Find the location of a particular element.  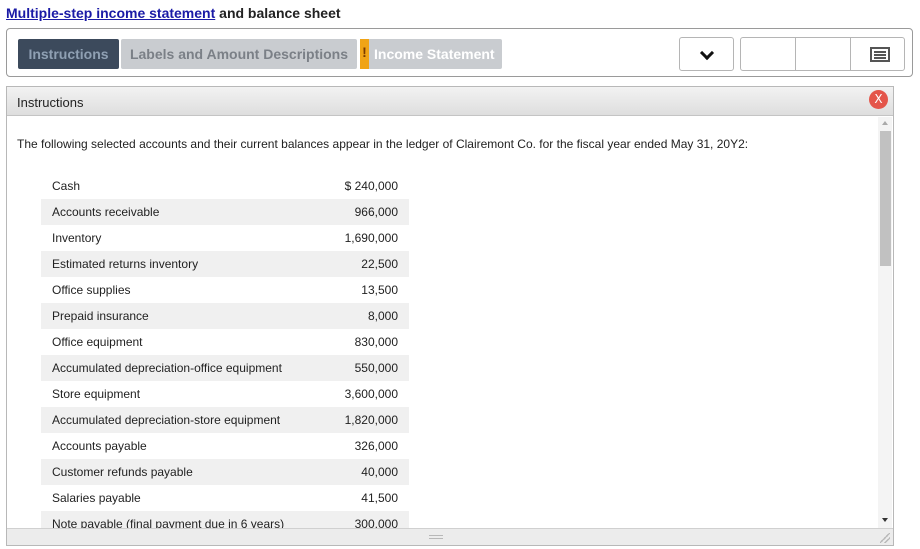

account-balance: 41,500 is located at coordinates (379, 498).